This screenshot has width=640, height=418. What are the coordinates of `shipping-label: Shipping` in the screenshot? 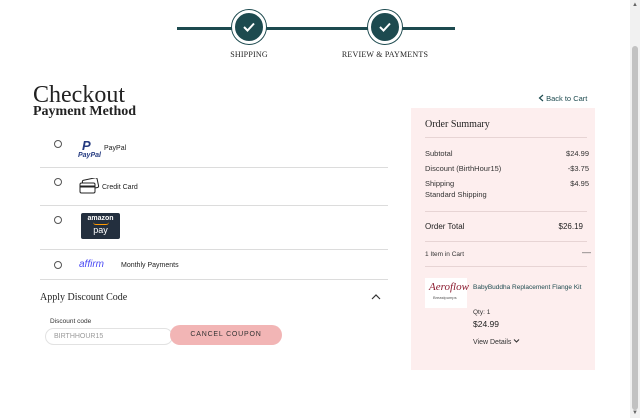 It's located at (440, 183).